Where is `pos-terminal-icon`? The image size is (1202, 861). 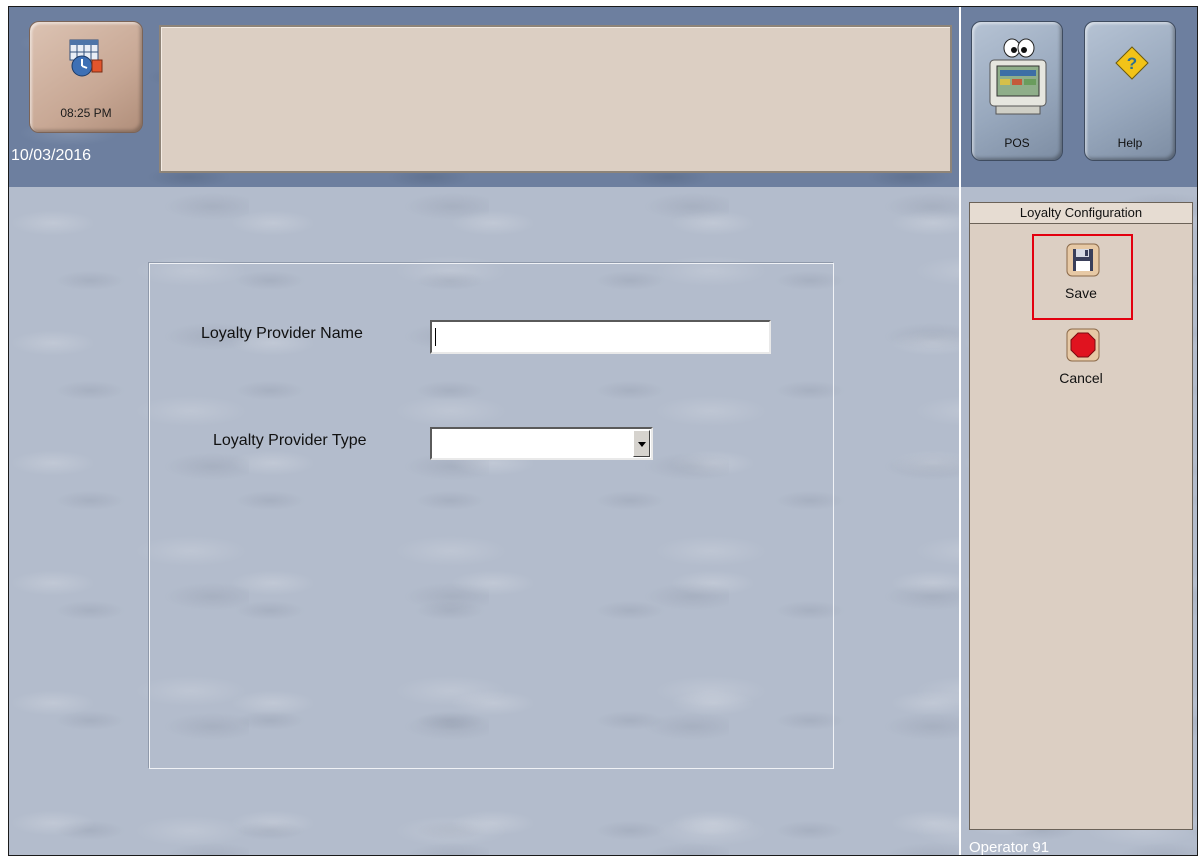
pos-terminal-icon is located at coordinates (1018, 76).